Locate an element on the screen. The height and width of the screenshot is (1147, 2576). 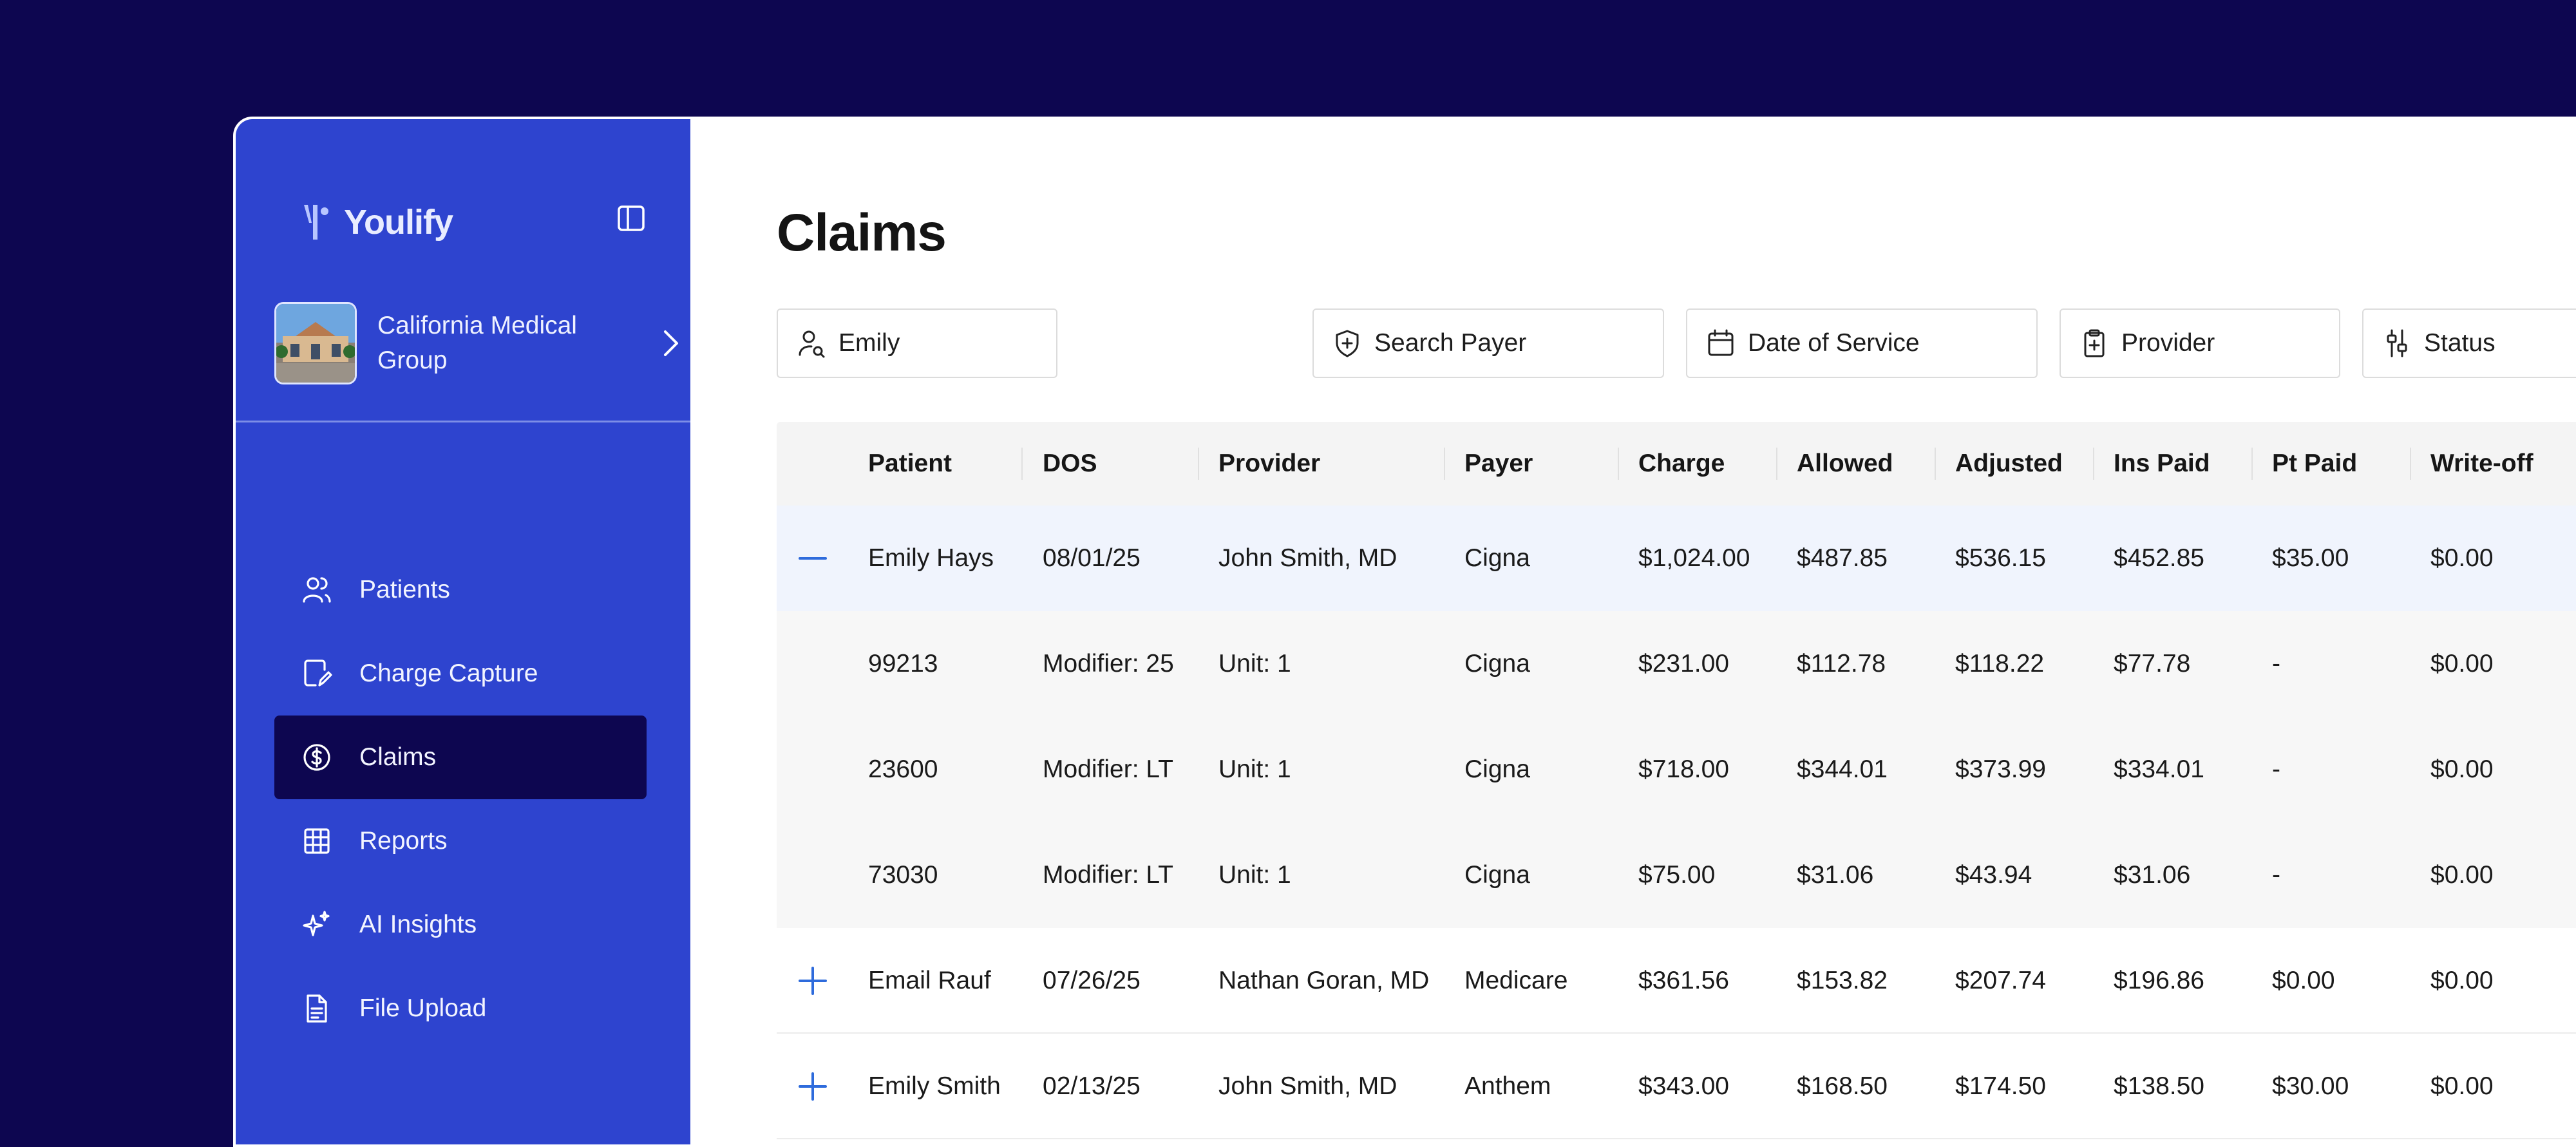
cell-charge: $343.00 is located at coordinates (1684, 1086).